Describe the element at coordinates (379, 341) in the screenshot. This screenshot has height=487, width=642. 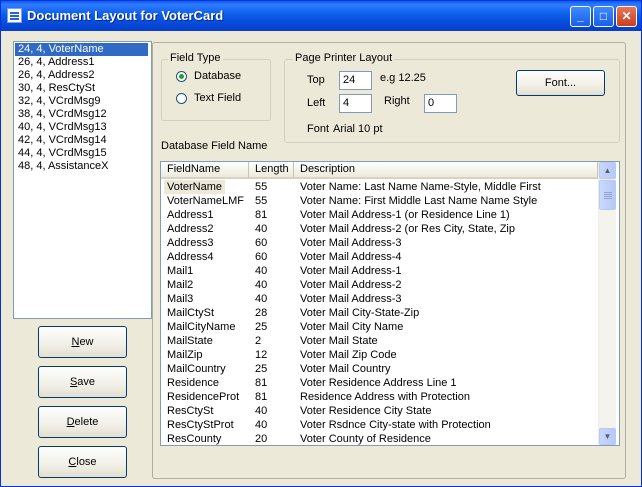
I see `table-row: MailState 2 Voter Mail State` at that location.